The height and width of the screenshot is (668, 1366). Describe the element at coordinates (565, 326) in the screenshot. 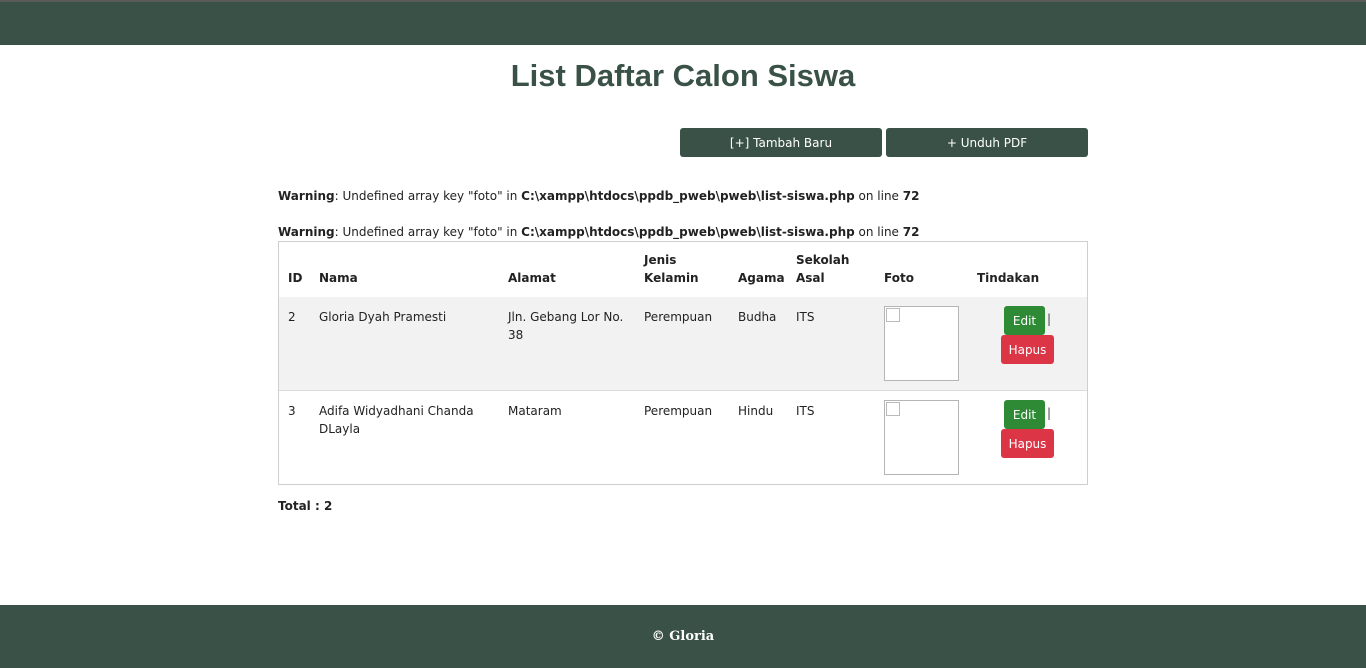

I see `cell-alamat: Jln. Gebang Lor No. 38` at that location.